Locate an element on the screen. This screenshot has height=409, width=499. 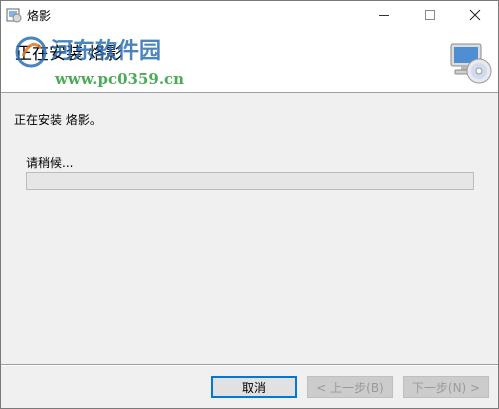
computer-cd-icon is located at coordinates (471, 63).